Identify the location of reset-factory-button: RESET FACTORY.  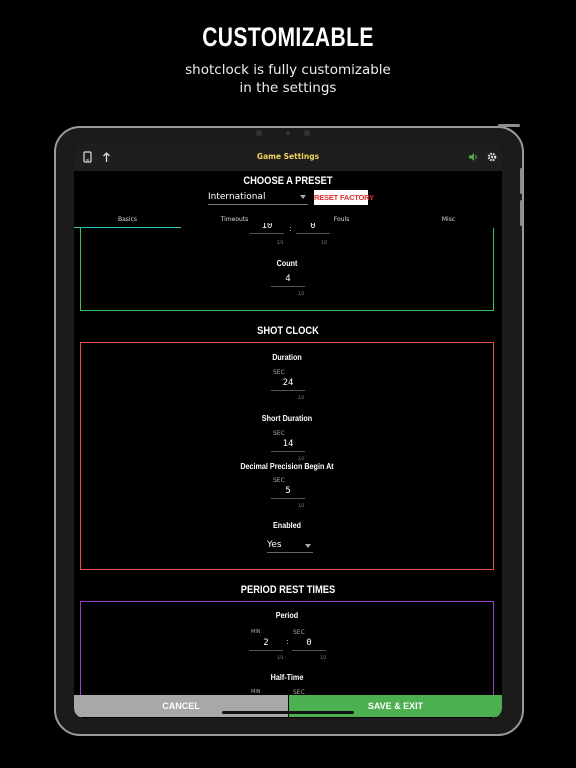
(344, 197).